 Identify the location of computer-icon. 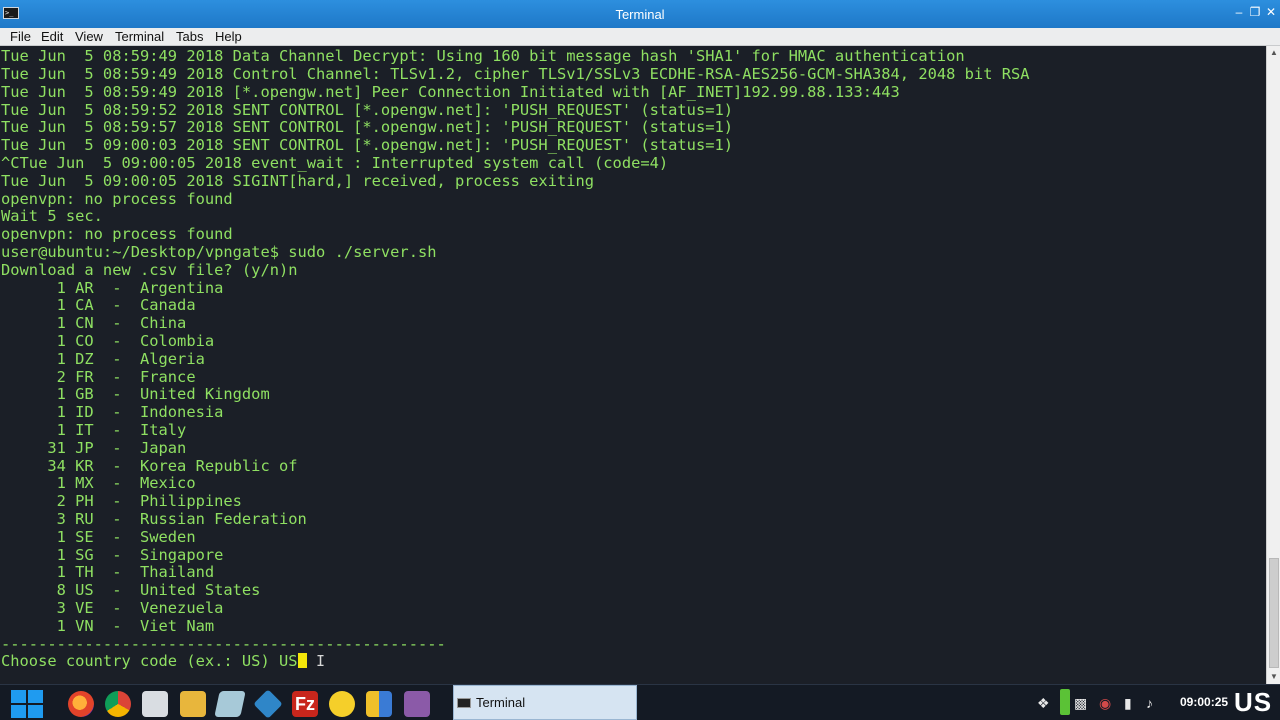
(155, 704).